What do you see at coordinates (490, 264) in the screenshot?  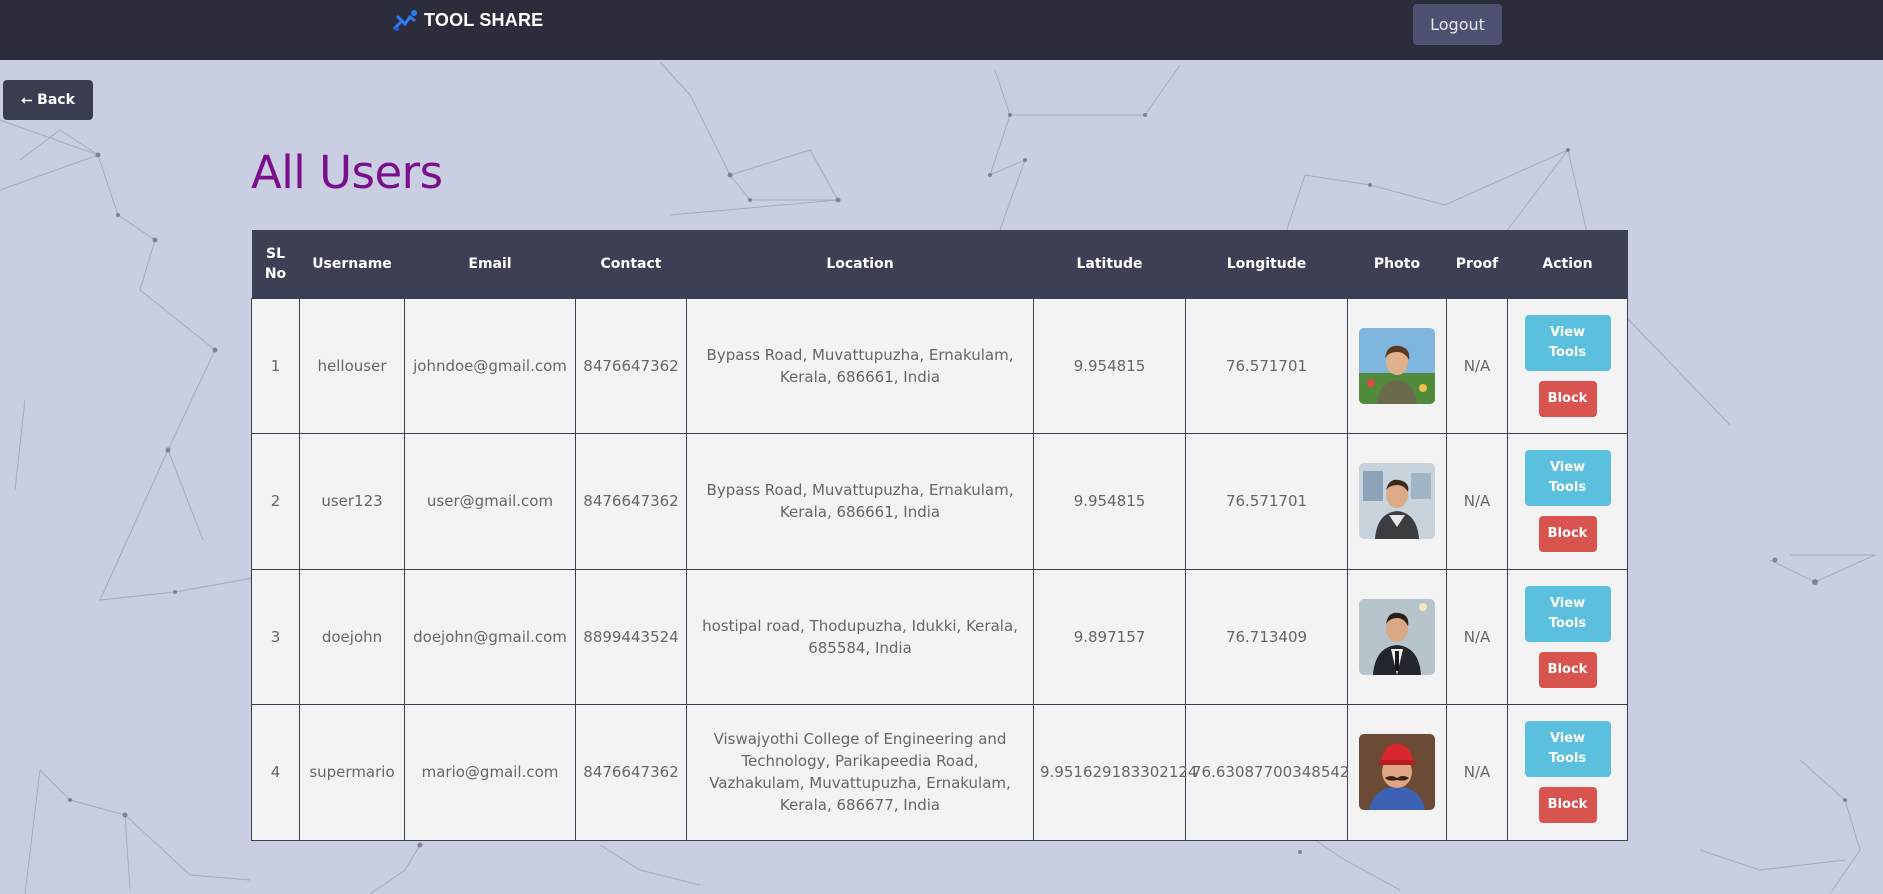 I see `header-email: Email` at bounding box center [490, 264].